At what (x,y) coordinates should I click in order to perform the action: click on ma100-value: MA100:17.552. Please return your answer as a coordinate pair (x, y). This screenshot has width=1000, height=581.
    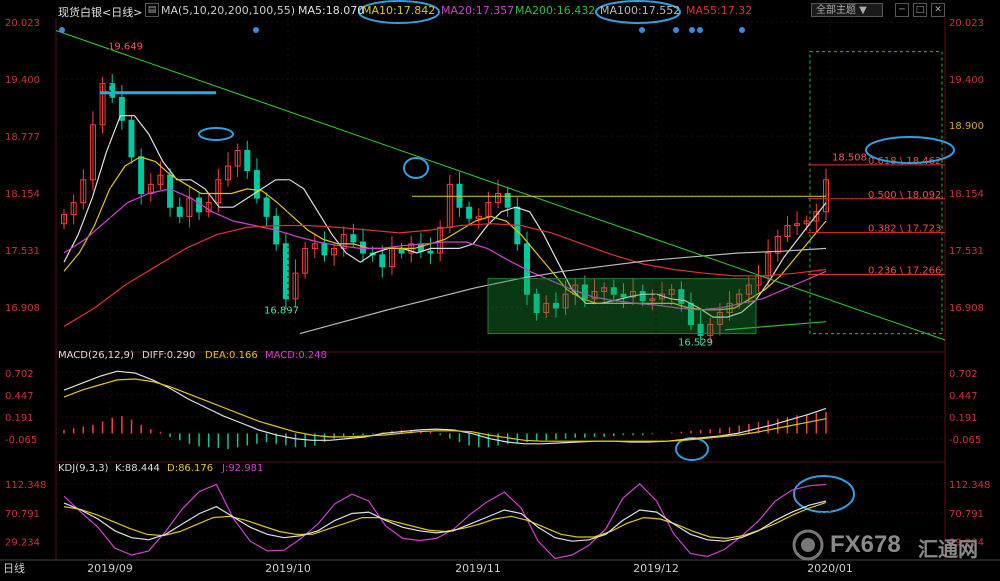
    Looking at the image, I should click on (640, 10).